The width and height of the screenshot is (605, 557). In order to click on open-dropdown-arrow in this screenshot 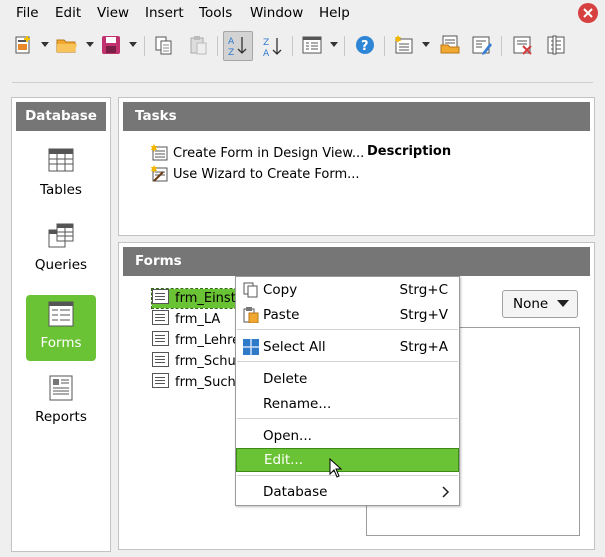, I will do `click(90, 44)`.